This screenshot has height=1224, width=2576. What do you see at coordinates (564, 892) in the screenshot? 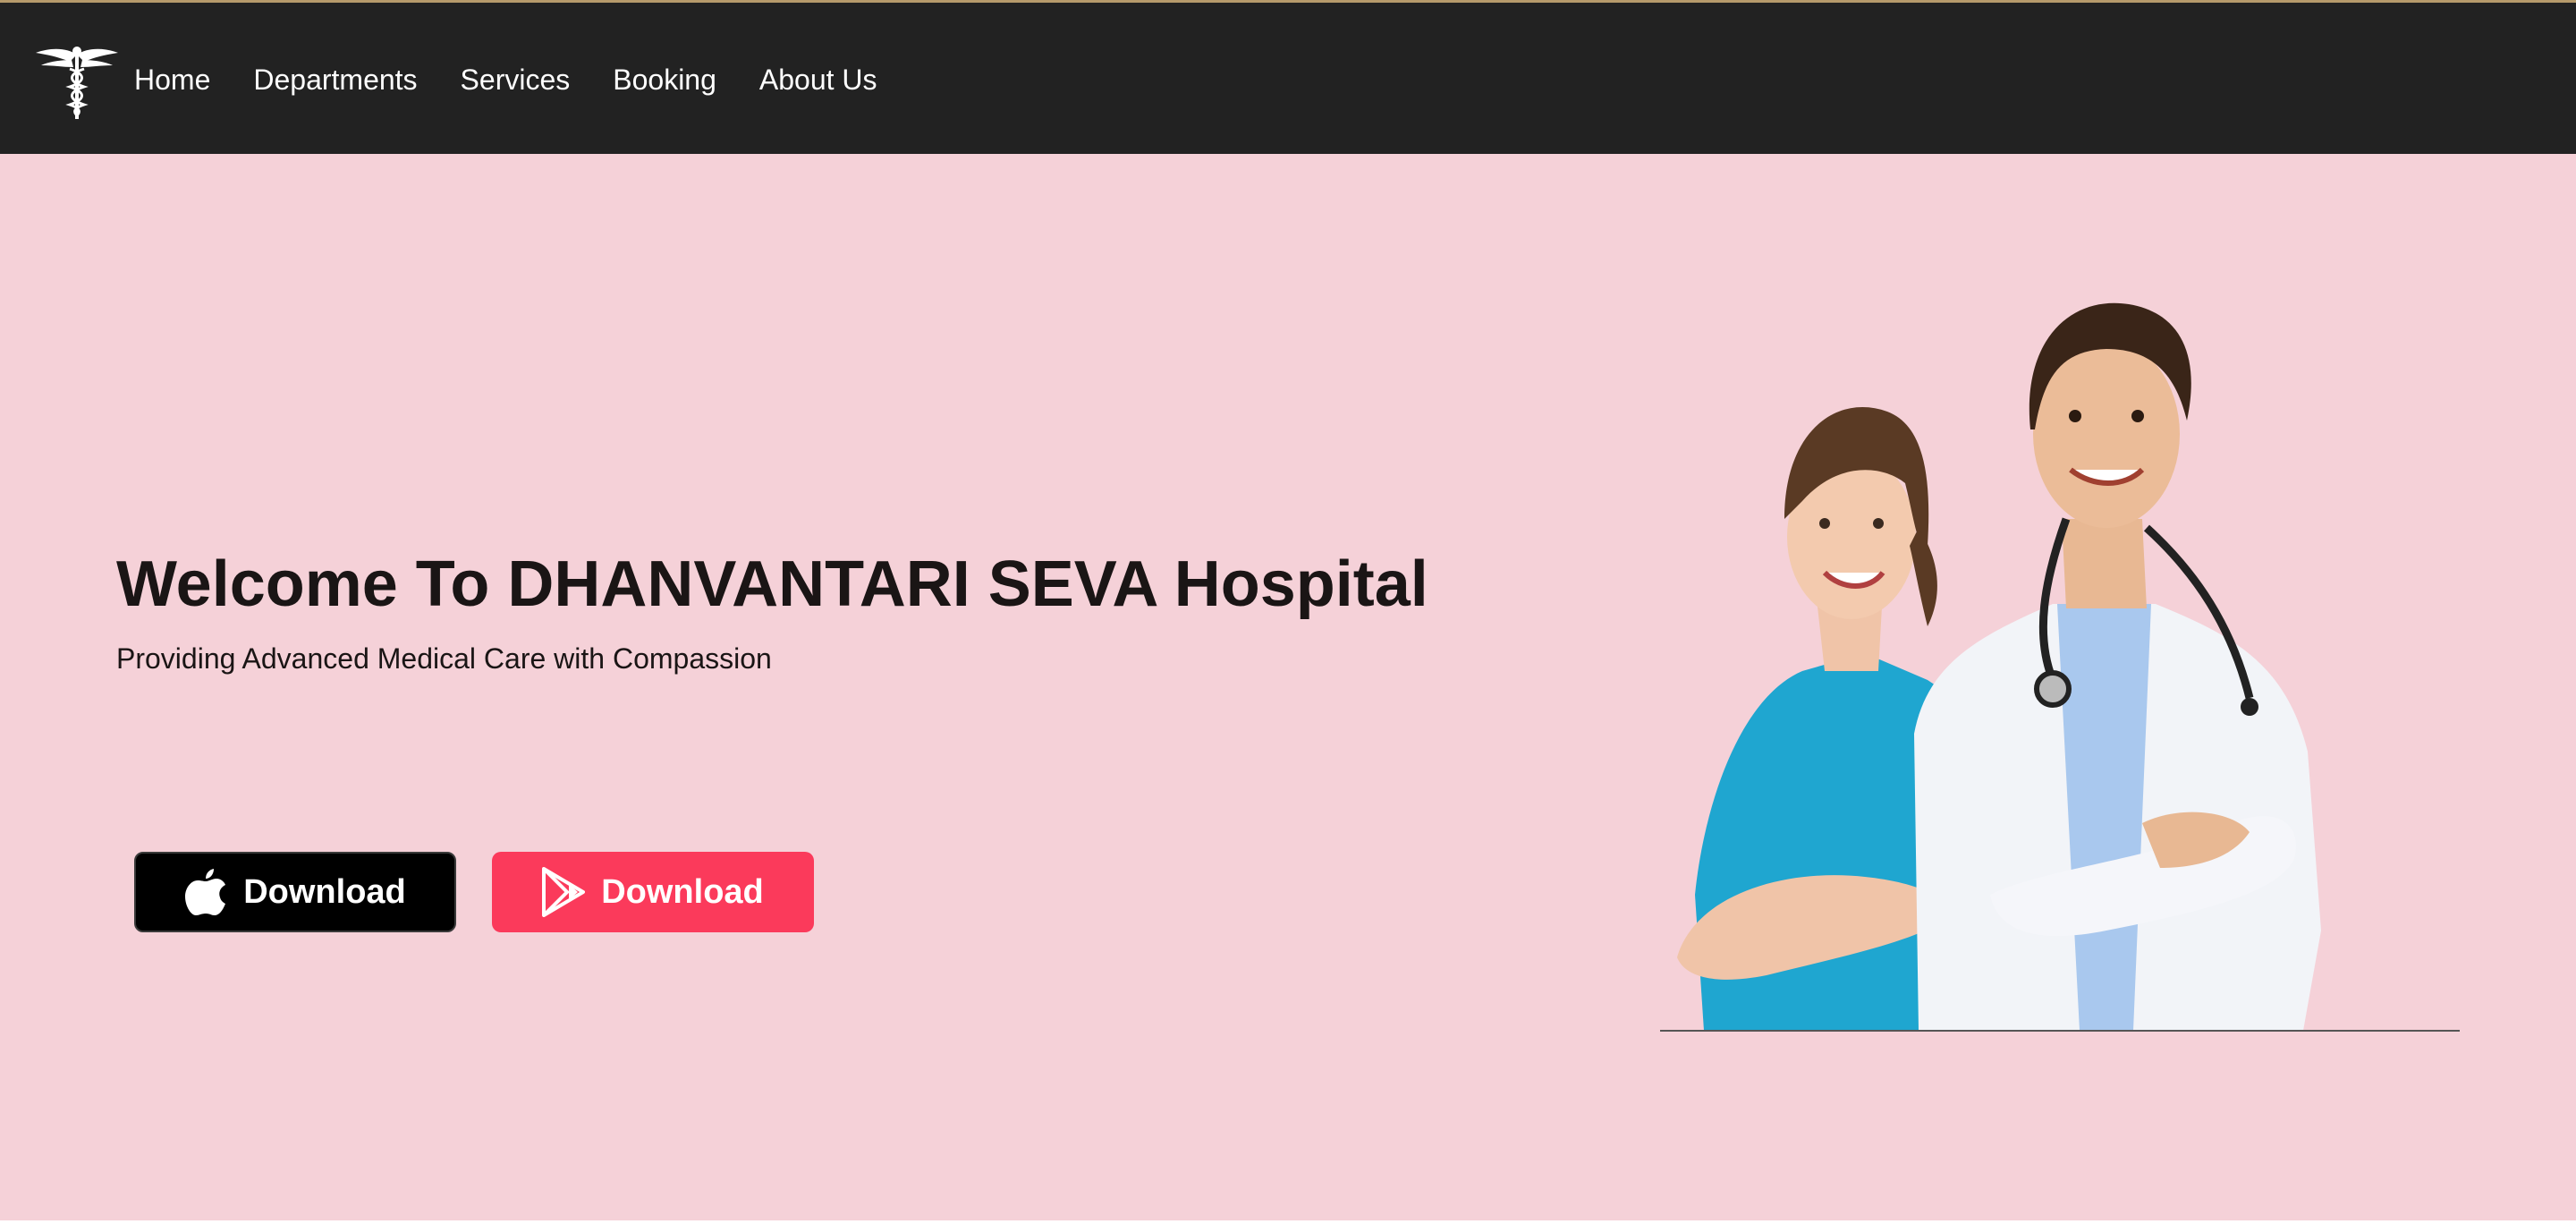
I see `google-play-icon` at bounding box center [564, 892].